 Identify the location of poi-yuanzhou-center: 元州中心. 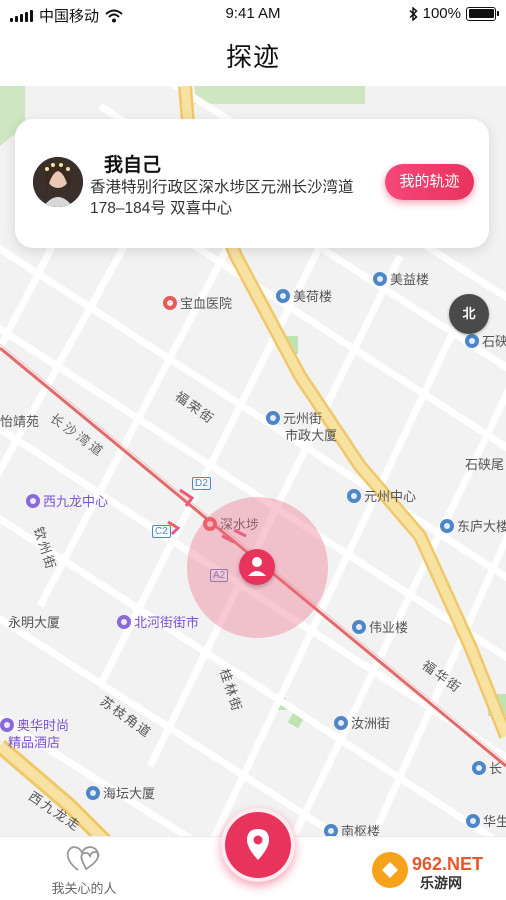
(381, 495).